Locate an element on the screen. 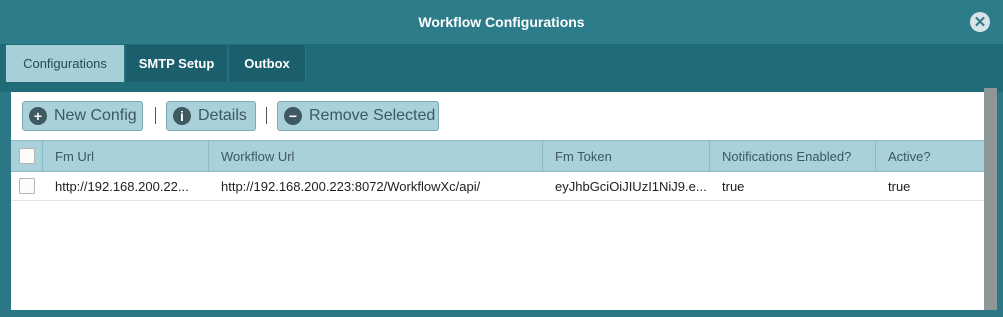 Image resolution: width=1003 pixels, height=317 pixels. row-select-cell is located at coordinates (27, 186).